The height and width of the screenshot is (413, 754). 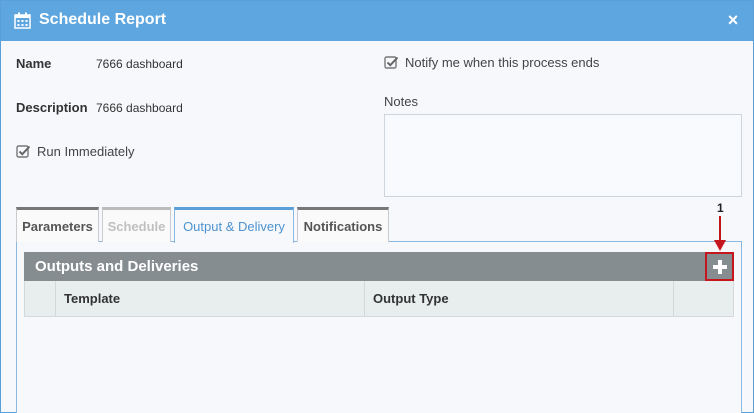 I want to click on outputs-table-header: Template Output Type, so click(x=379, y=299).